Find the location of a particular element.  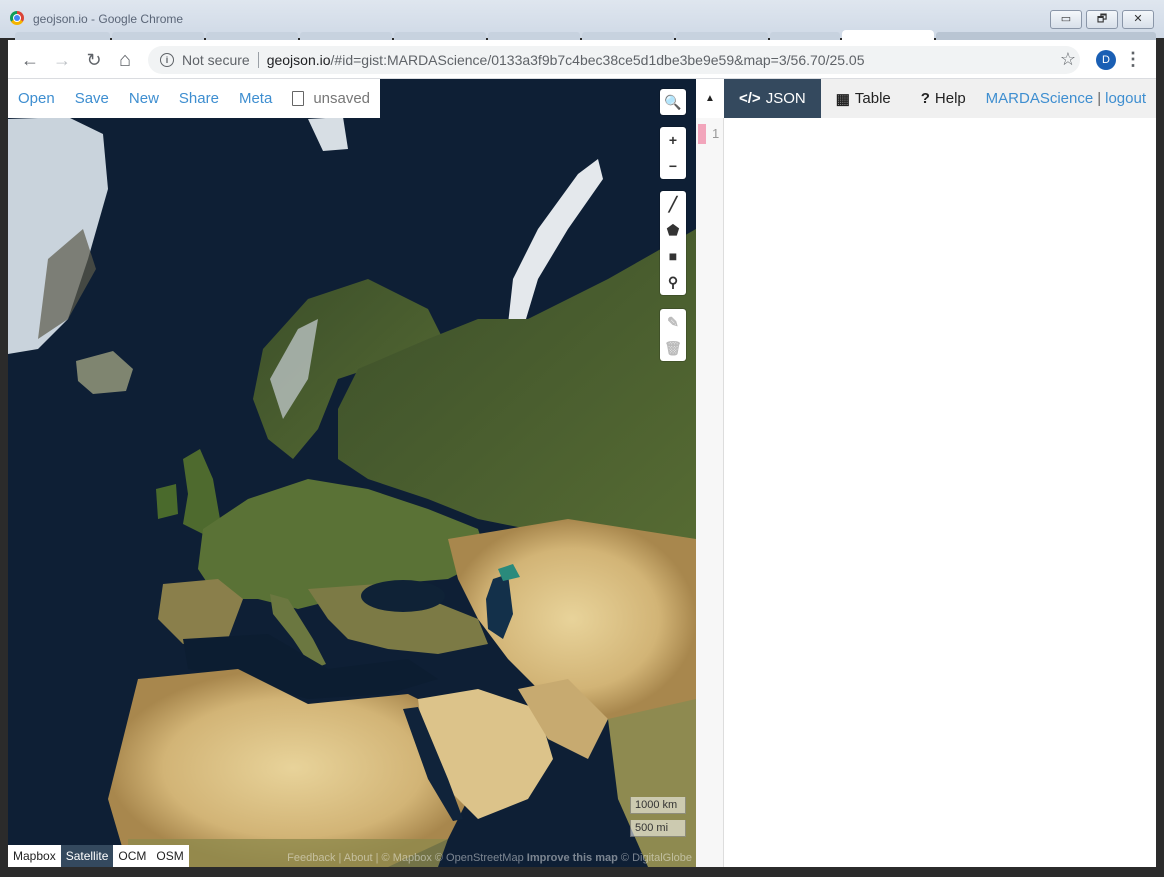

layer-ocm: OCM is located at coordinates (132, 856).